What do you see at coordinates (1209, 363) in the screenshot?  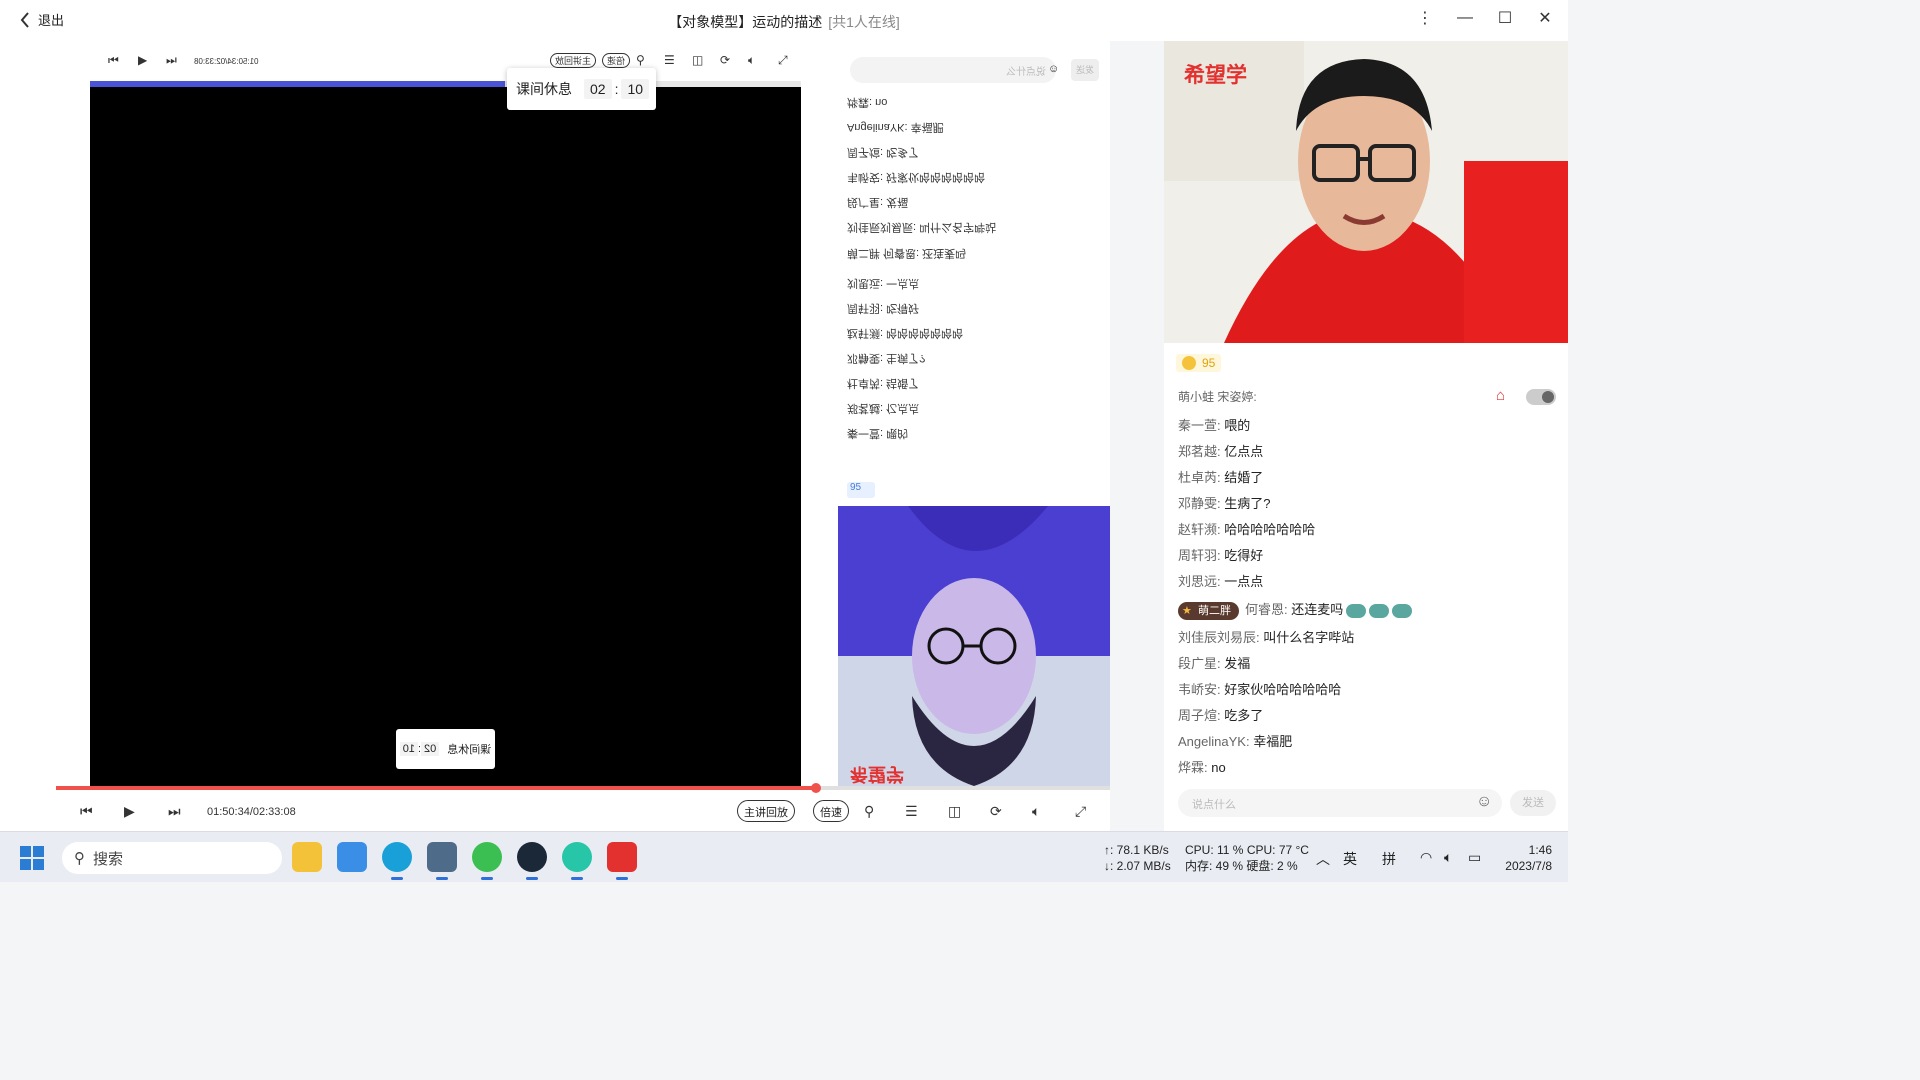 I see `coin-count: 95` at bounding box center [1209, 363].